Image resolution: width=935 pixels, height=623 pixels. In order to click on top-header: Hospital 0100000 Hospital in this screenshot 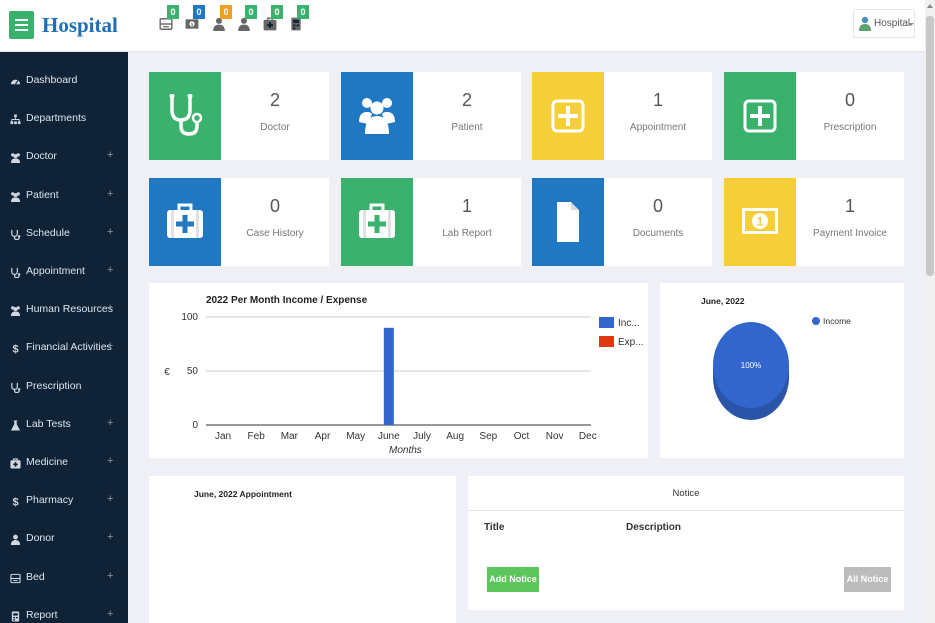, I will do `click(462, 26)`.